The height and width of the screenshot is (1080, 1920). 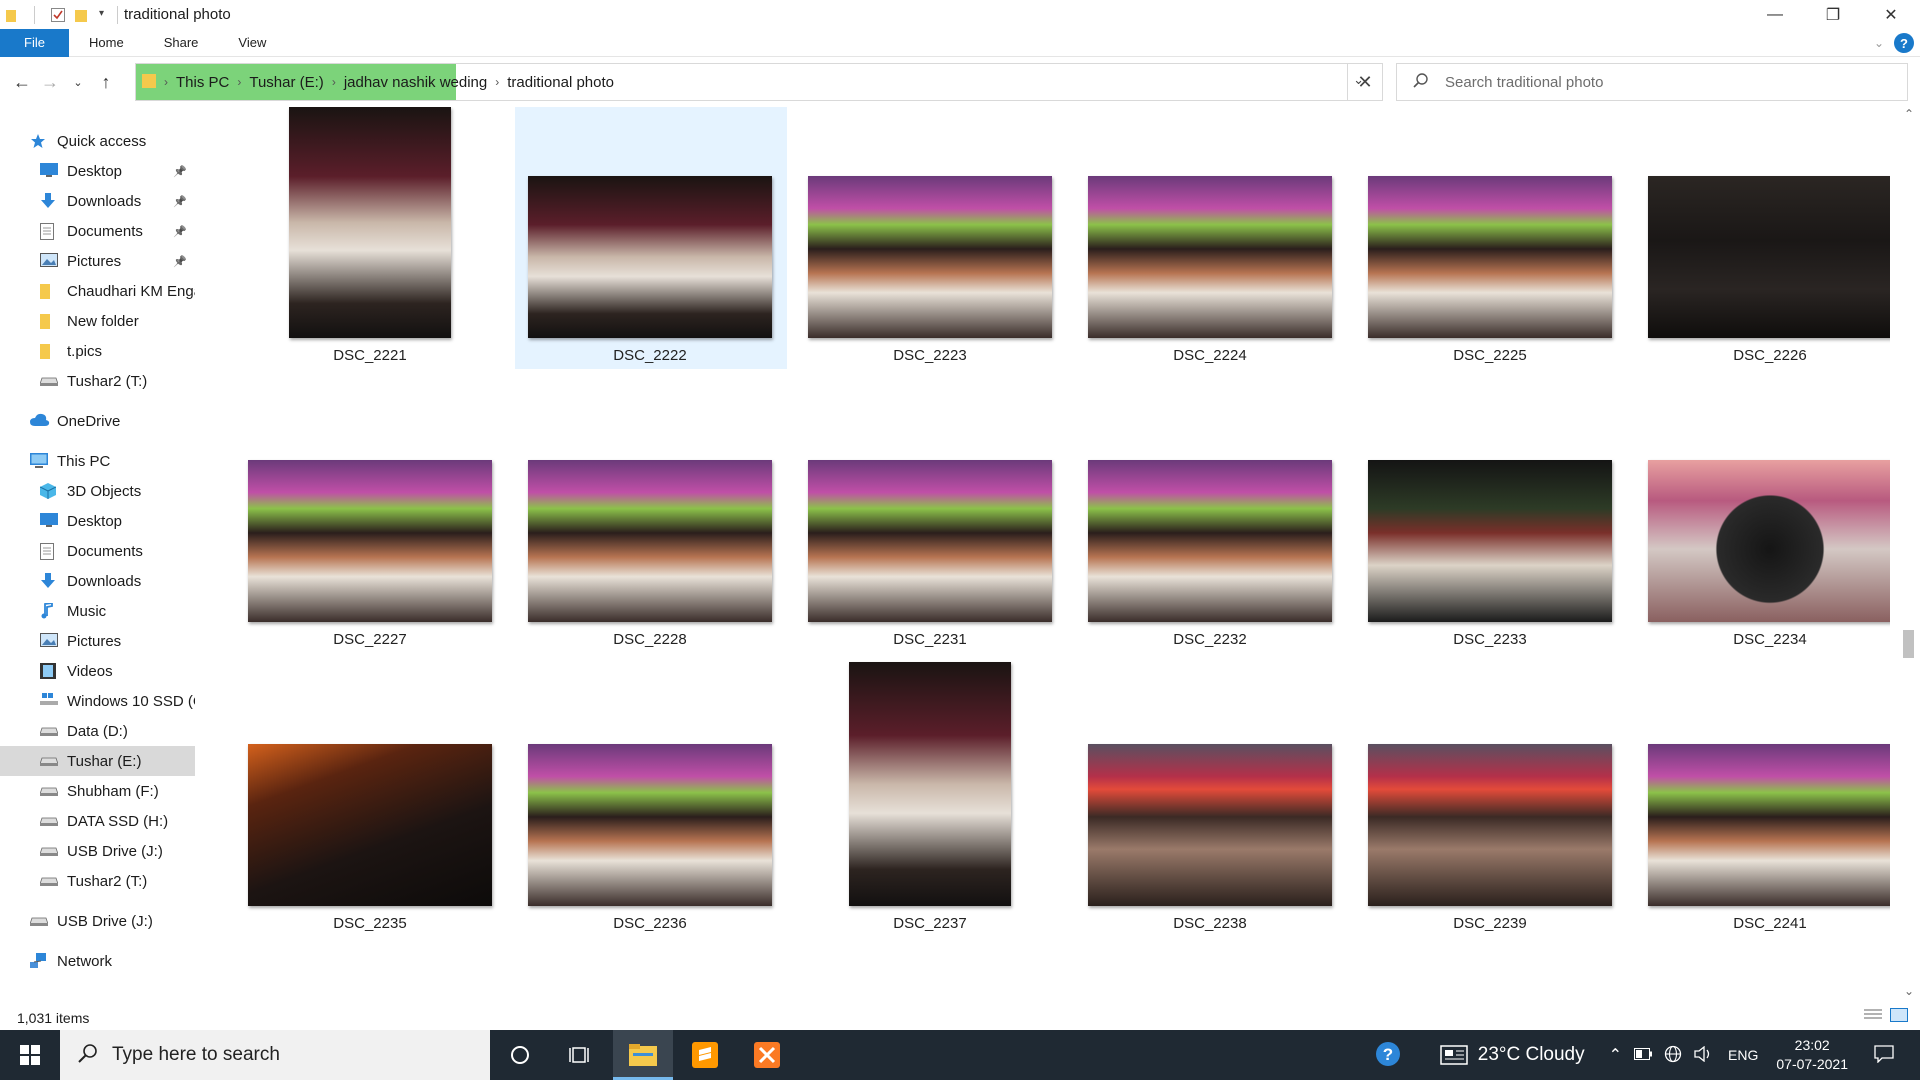 What do you see at coordinates (960, 14) in the screenshot?
I see `title-bar: ▾ traditional photo — ❐ ✕` at bounding box center [960, 14].